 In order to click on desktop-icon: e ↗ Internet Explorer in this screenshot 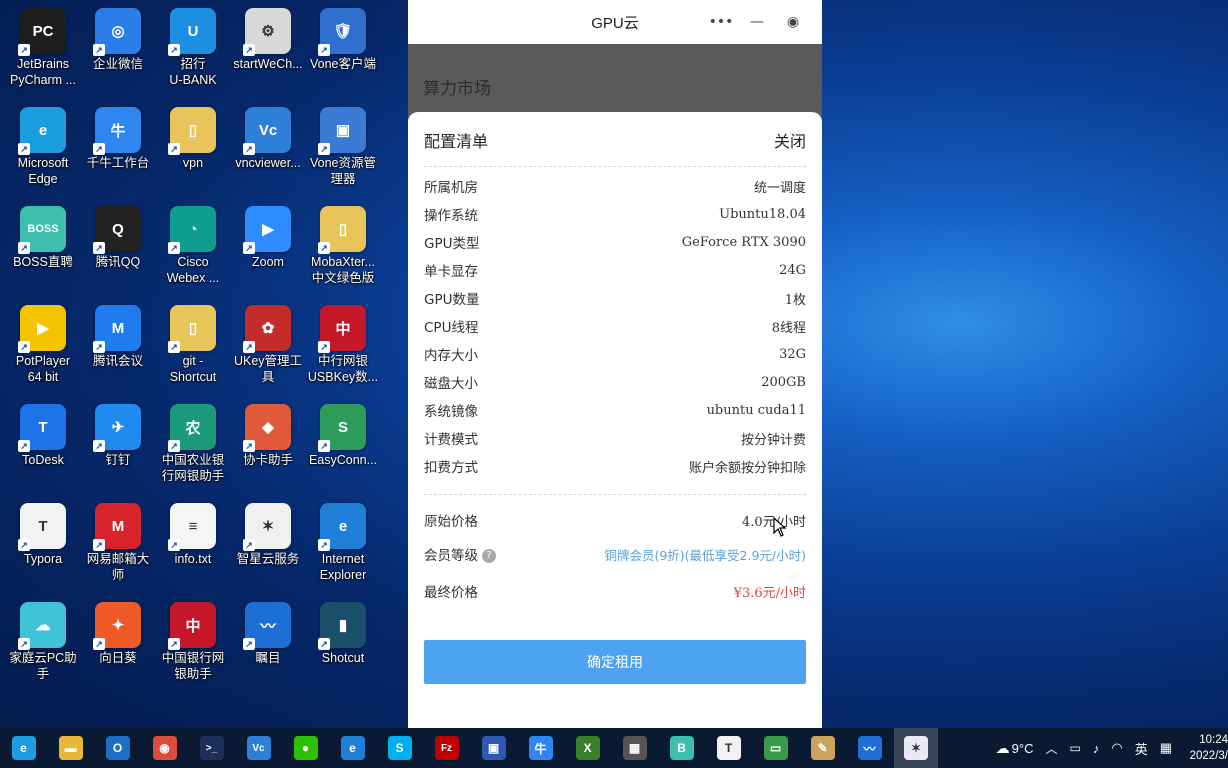, I will do `click(343, 541)`.